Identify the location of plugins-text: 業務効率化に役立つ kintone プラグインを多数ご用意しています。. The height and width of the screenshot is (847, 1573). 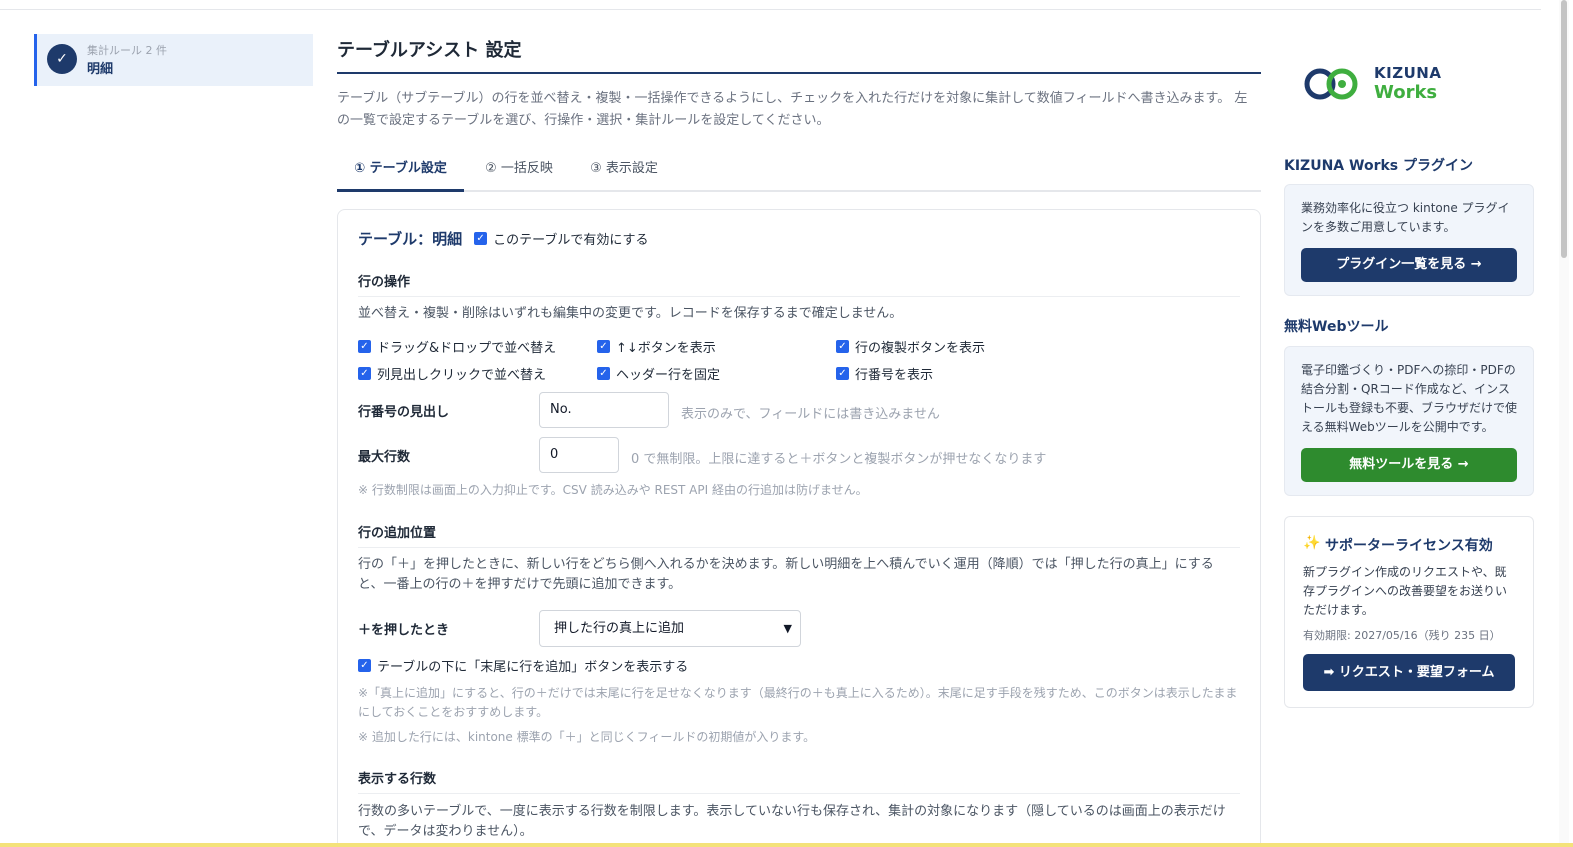
(1405, 217).